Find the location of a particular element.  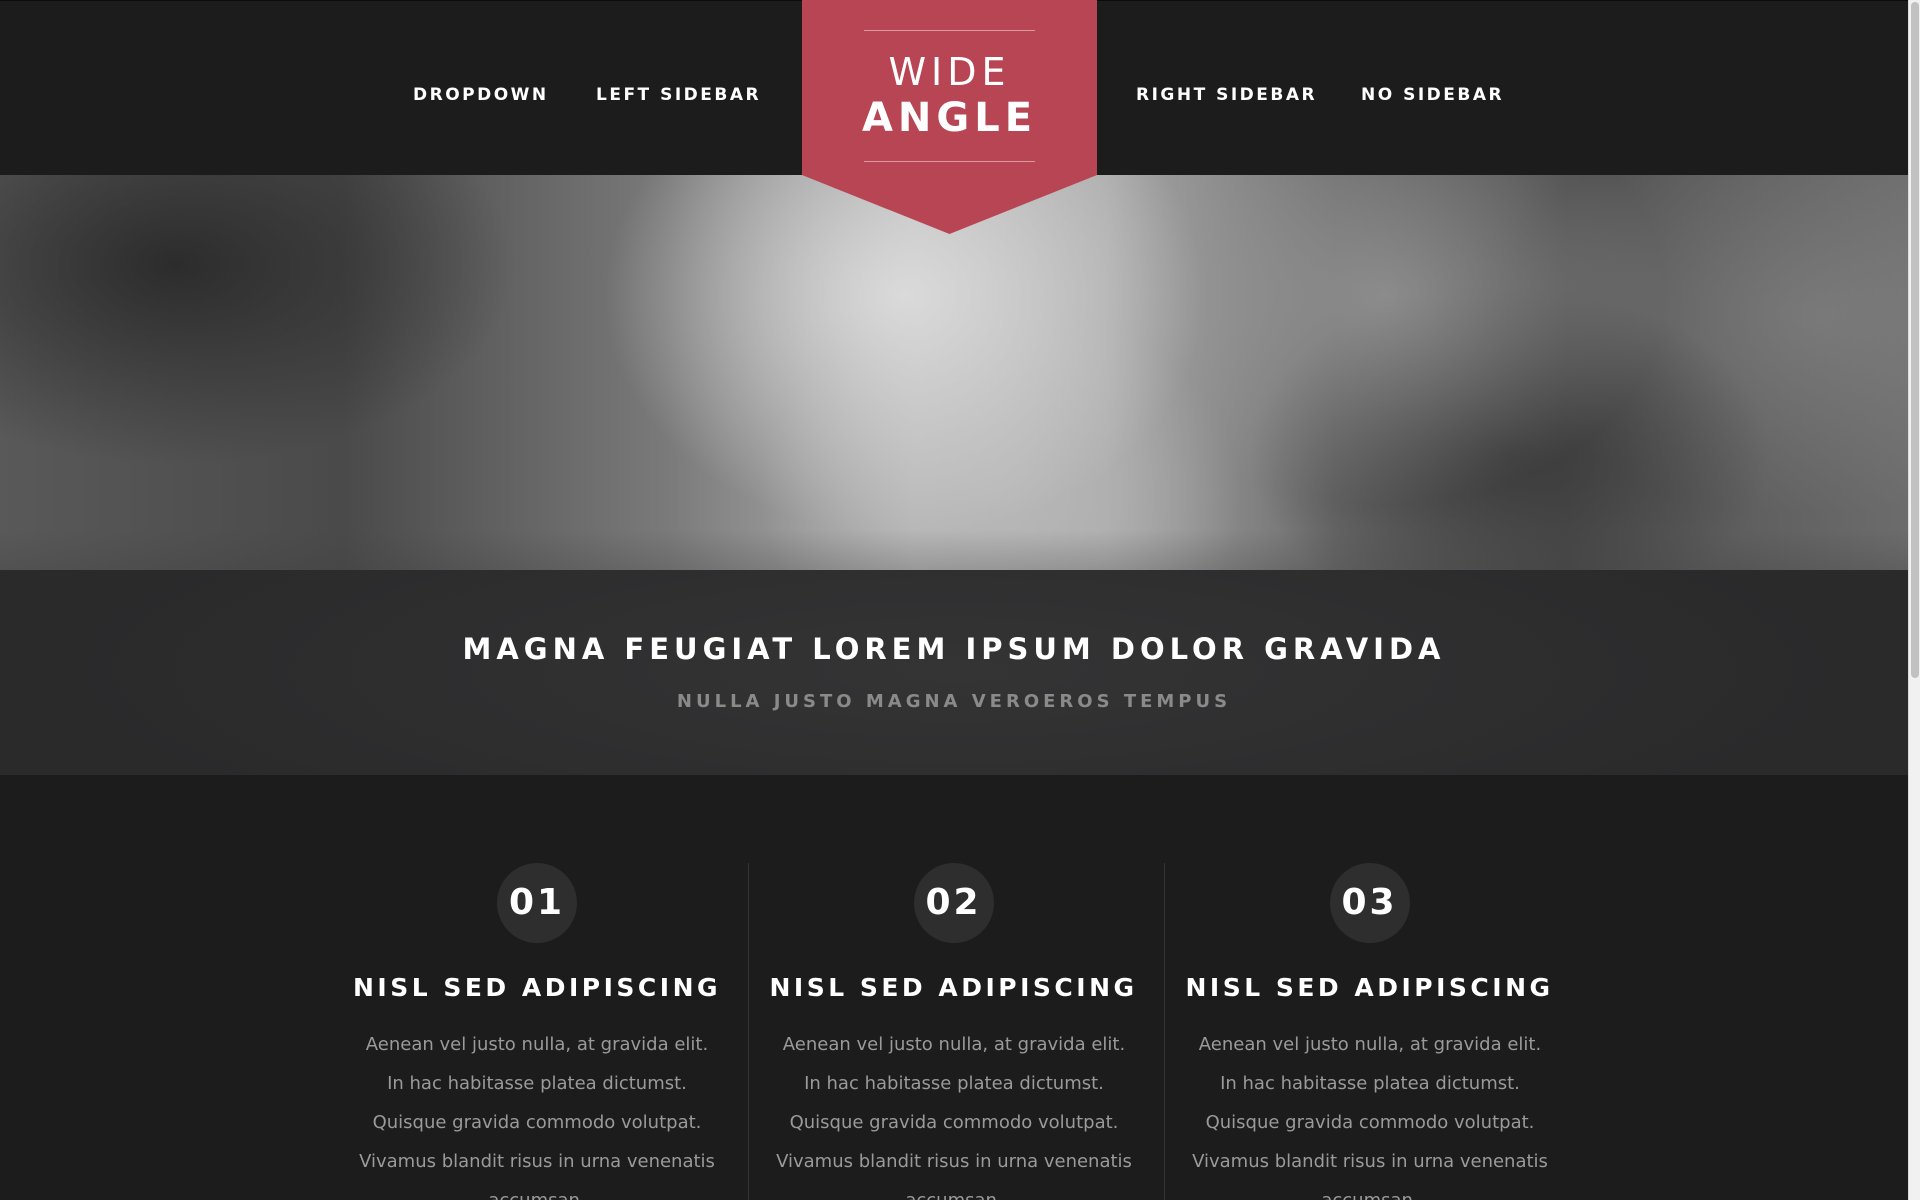

nav-dropdown: DROPDOWN is located at coordinates (481, 95).